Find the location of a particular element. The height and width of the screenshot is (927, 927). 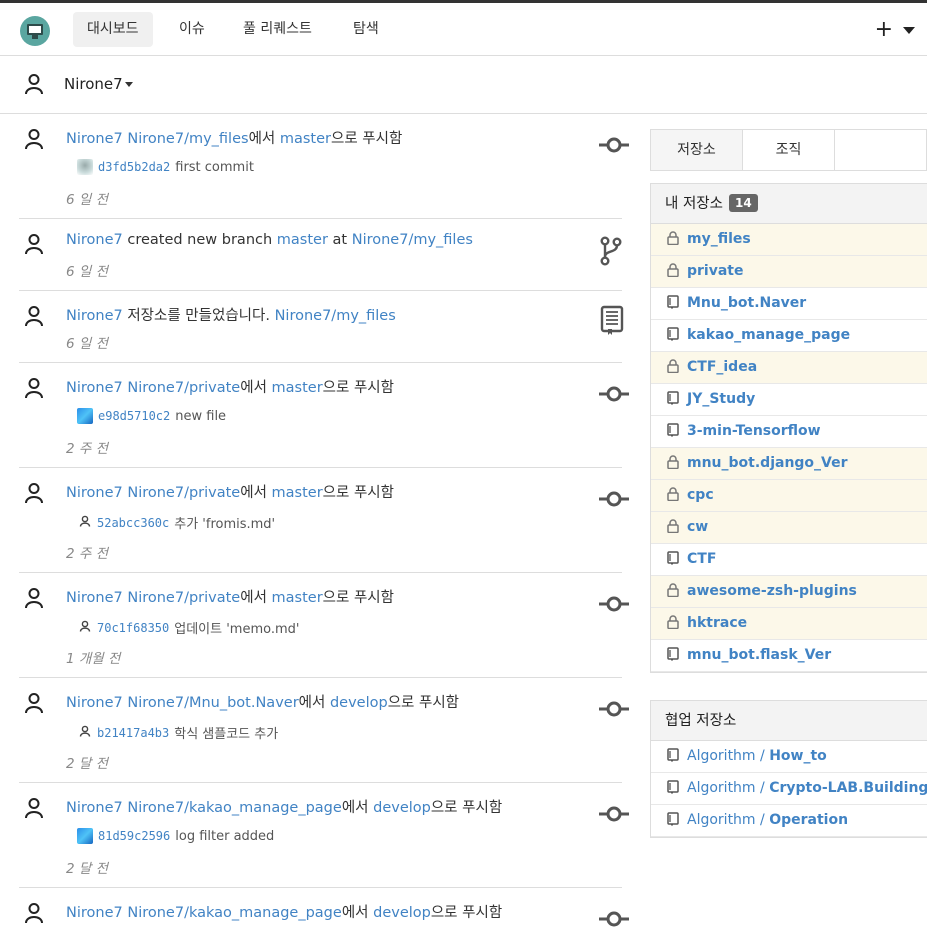

repo-list-item: awesome-zsh-plugins is located at coordinates (789, 592).